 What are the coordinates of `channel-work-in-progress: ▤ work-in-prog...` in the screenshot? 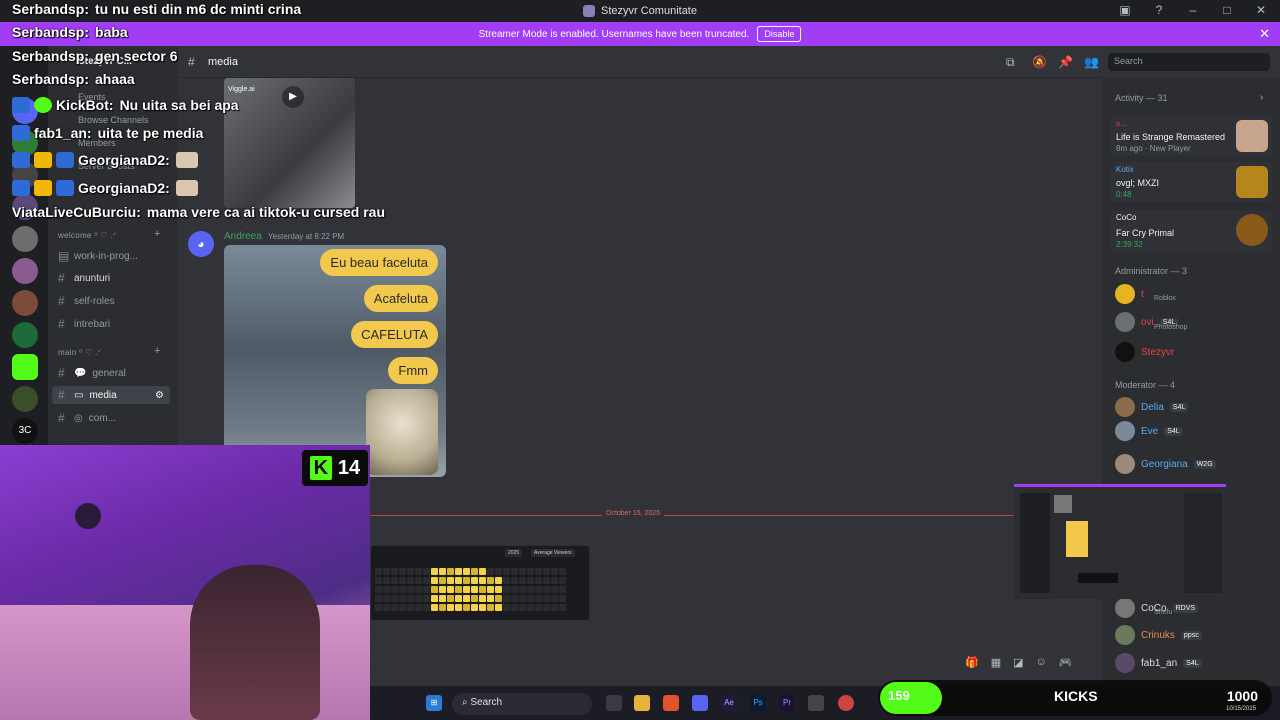 It's located at (98, 256).